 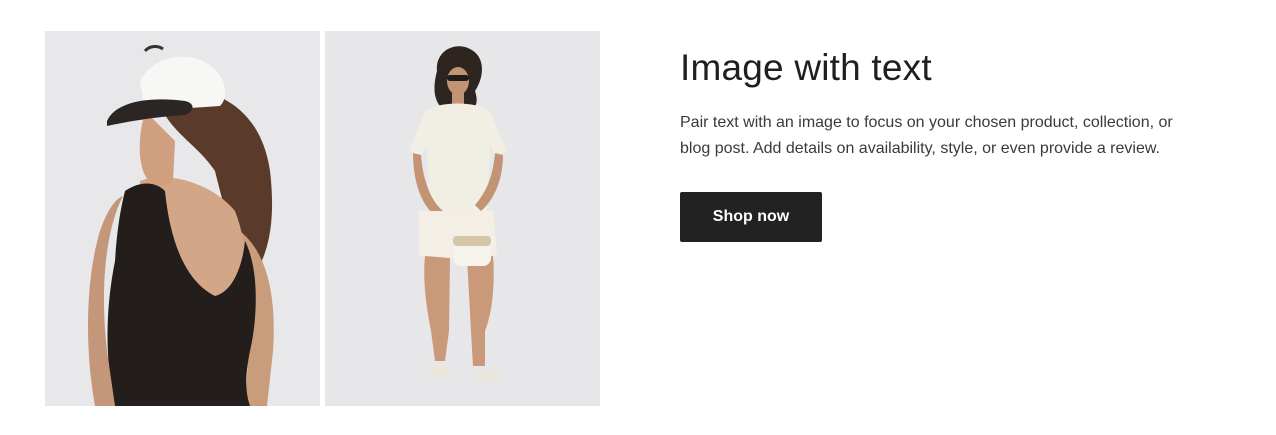 I want to click on section-heading: Image with text, so click(x=806, y=67).